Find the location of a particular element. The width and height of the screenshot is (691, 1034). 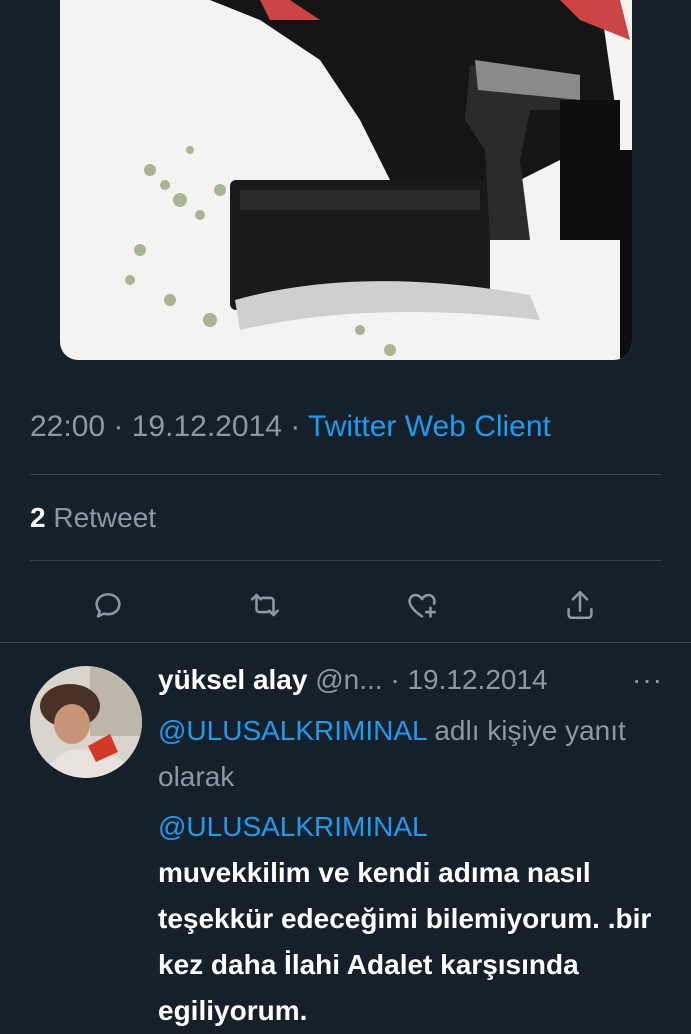

tweet-timestamp: 22:00 · 19.12.2014 · Twitter Web Client is located at coordinates (290, 426).